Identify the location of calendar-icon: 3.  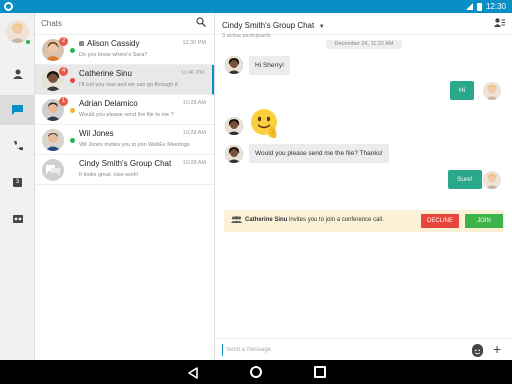
(17, 182).